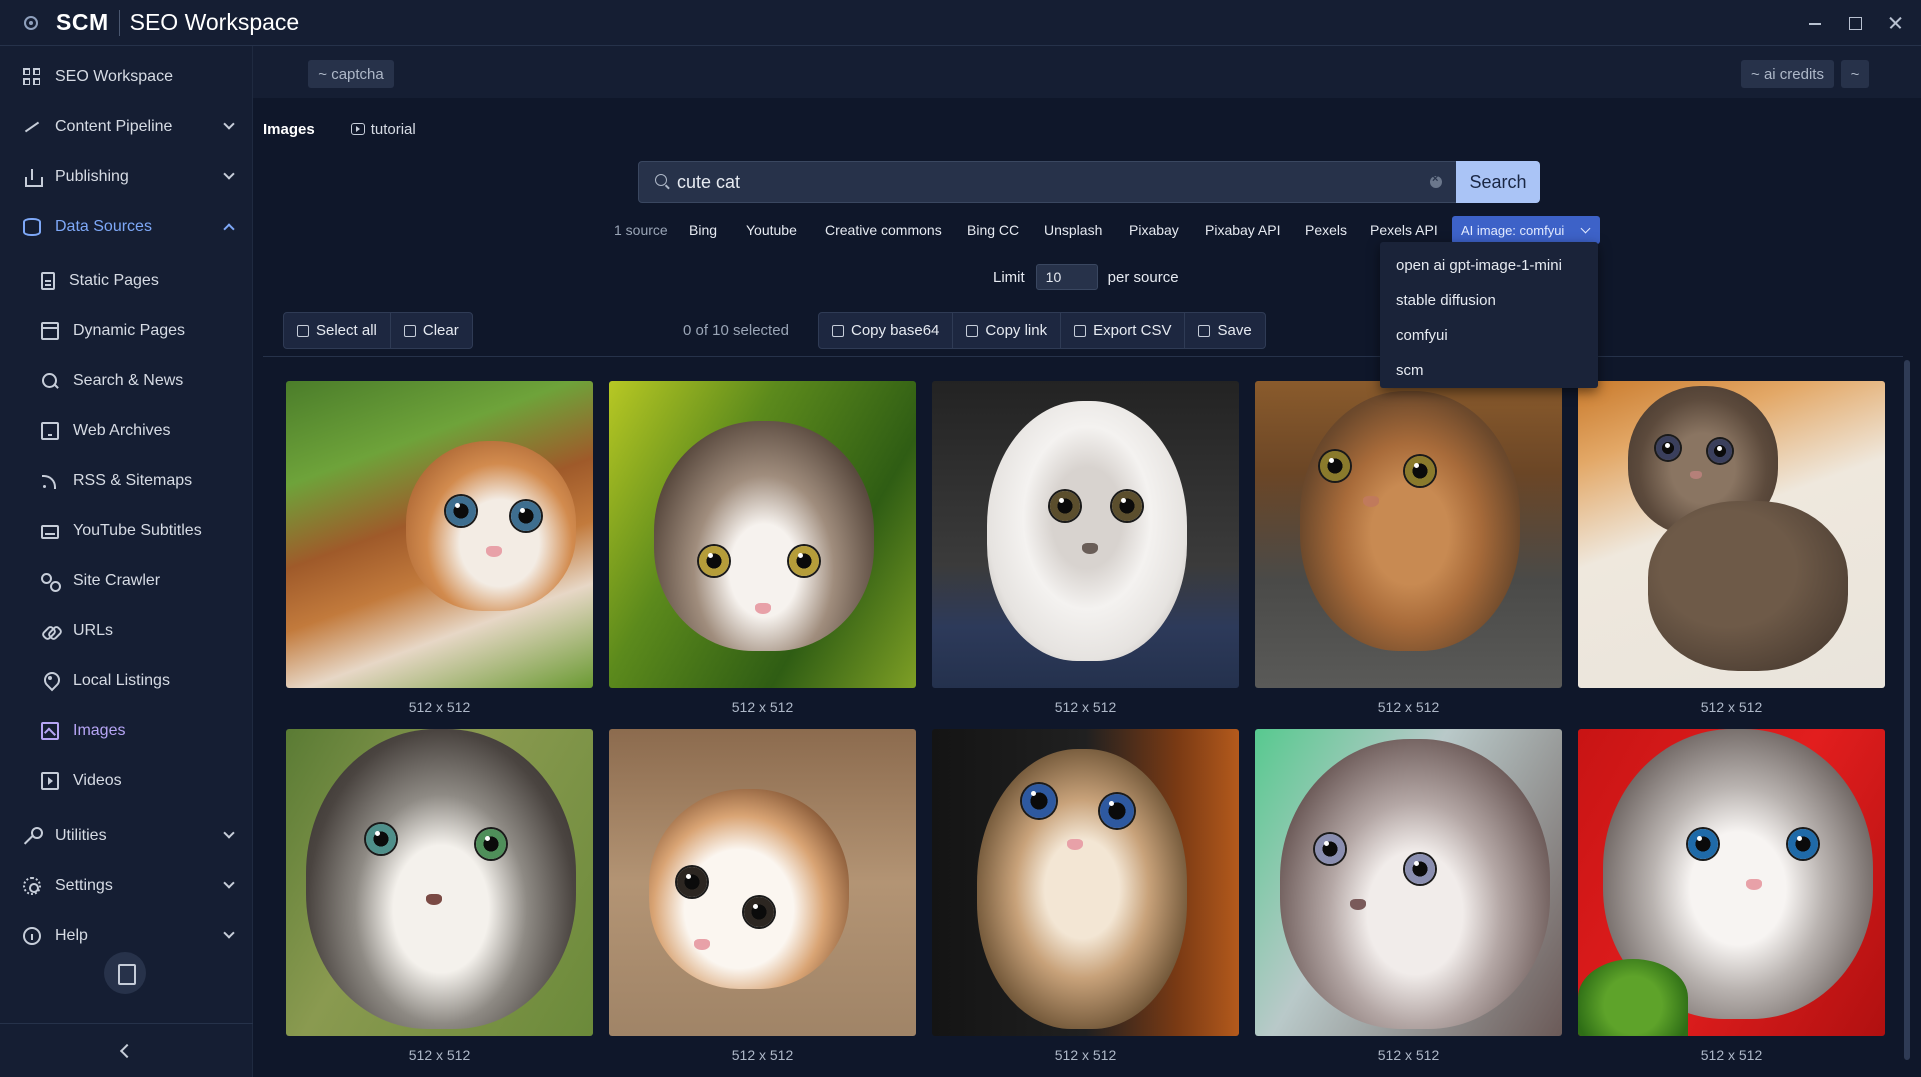  Describe the element at coordinates (1066, 277) in the screenshot. I see `limit-input: 10` at that location.